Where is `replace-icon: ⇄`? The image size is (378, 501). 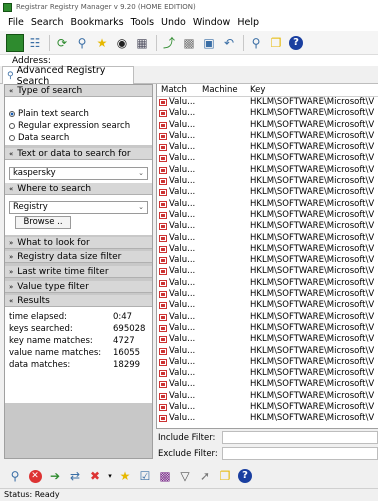
replace-icon: ⇄ is located at coordinates (75, 476).